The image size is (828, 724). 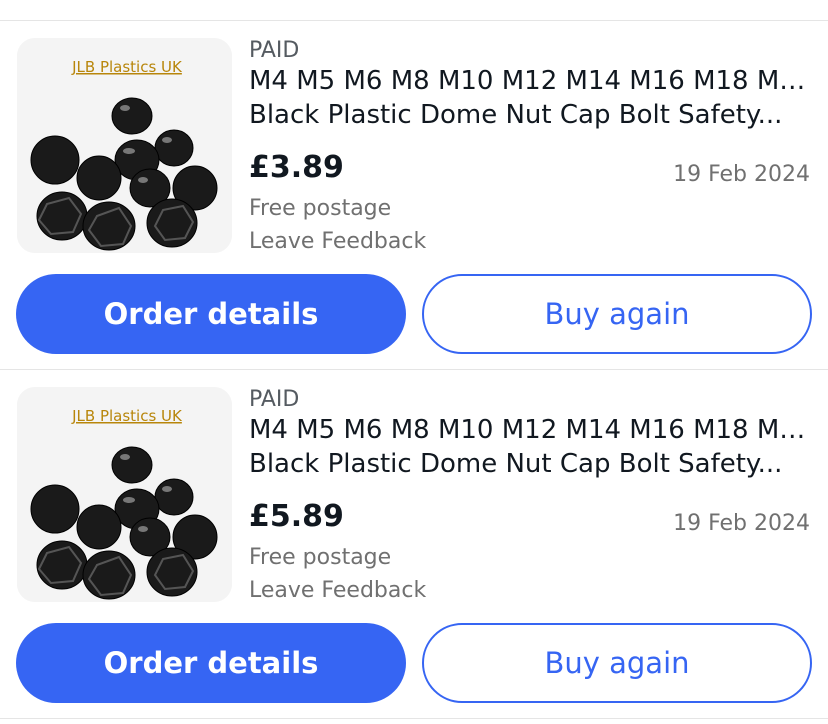 What do you see at coordinates (296, 167) in the screenshot?
I see `item-price: £3.89` at bounding box center [296, 167].